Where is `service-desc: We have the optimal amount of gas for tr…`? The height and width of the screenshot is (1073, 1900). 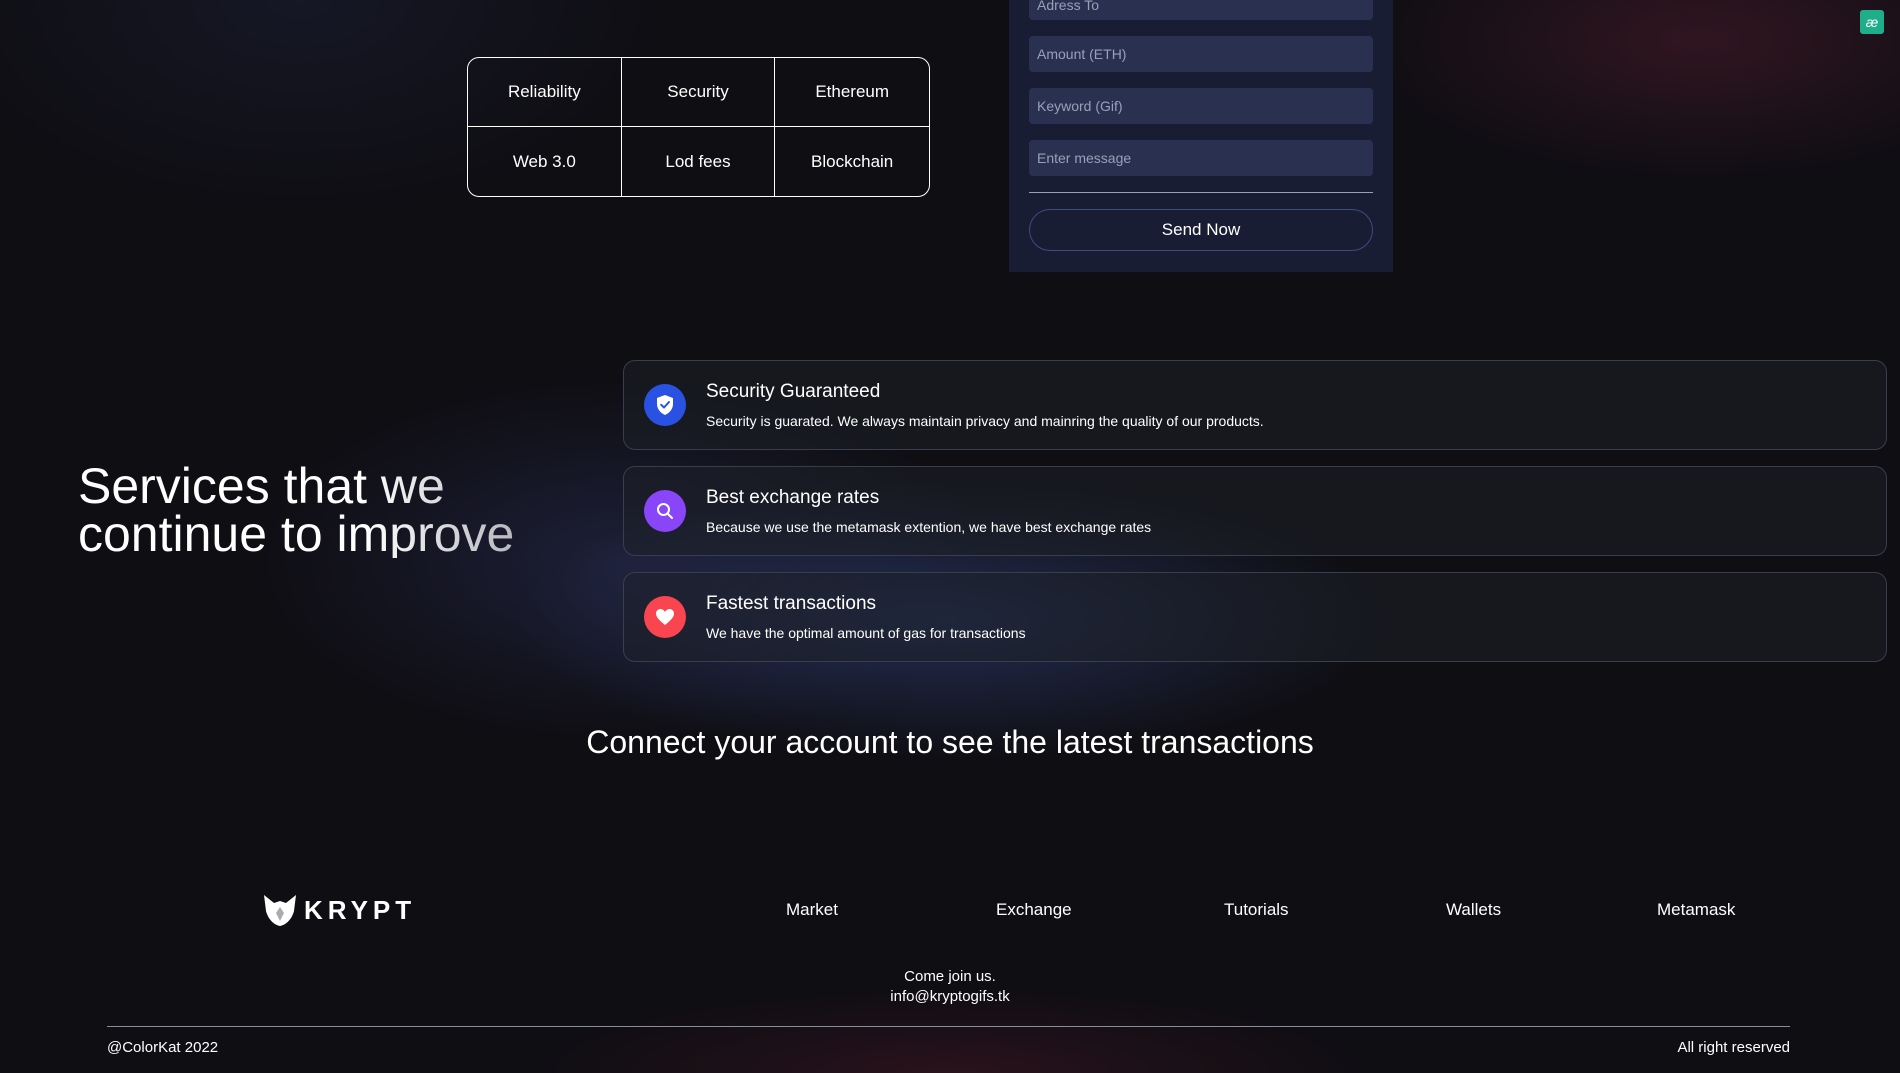
service-desc: We have the optimal amount of gas for tr… is located at coordinates (866, 633).